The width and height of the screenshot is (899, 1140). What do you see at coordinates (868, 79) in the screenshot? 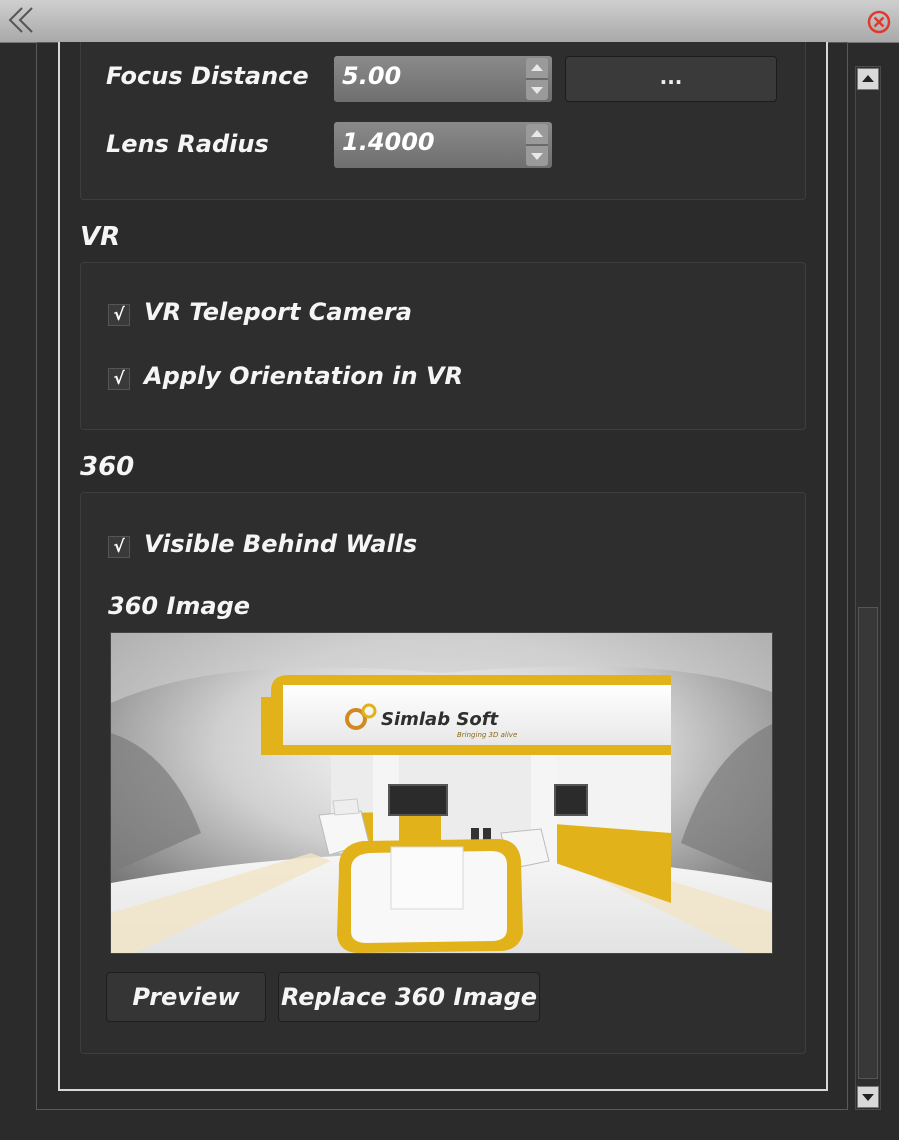
I see `triangle-up-icon` at bounding box center [868, 79].